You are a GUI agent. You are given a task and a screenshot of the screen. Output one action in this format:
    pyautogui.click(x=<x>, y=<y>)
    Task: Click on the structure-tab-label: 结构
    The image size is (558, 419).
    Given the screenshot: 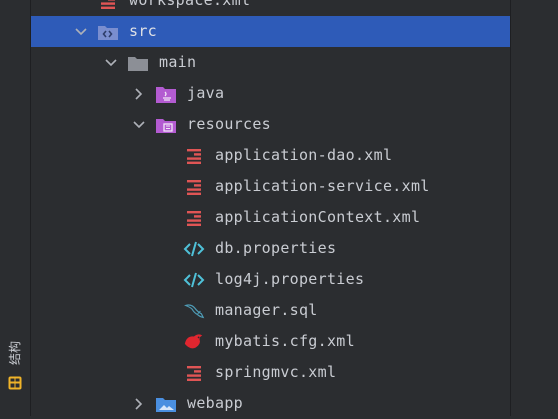 What is the action you would take?
    pyautogui.click(x=15, y=353)
    